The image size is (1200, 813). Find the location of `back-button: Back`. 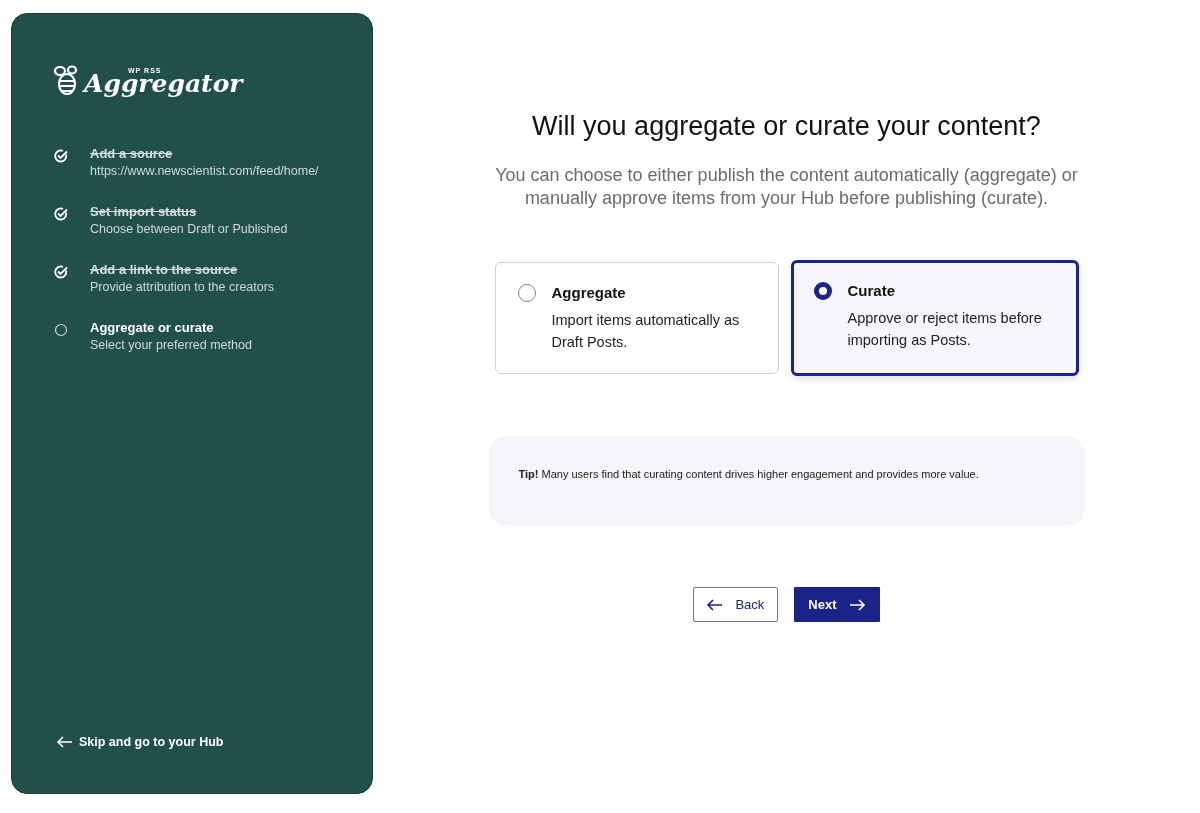

back-button: Back is located at coordinates (736, 604).